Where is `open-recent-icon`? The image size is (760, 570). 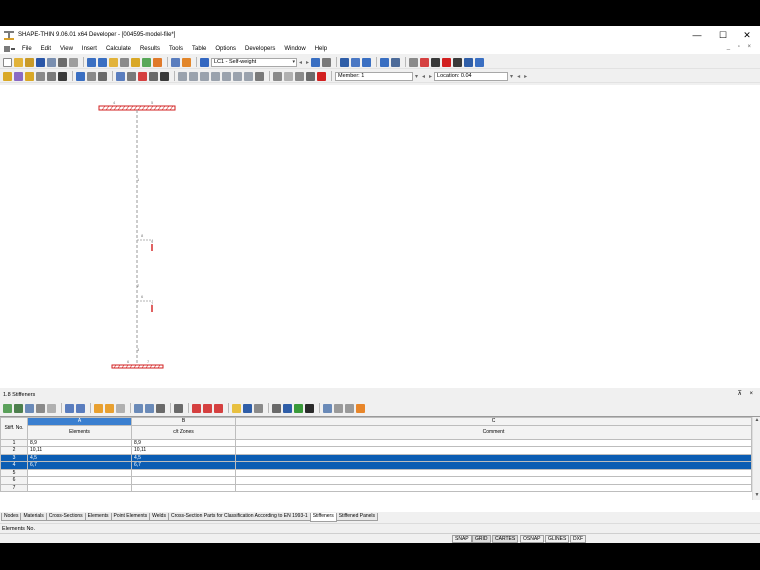
open-recent-icon is located at coordinates (29, 62).